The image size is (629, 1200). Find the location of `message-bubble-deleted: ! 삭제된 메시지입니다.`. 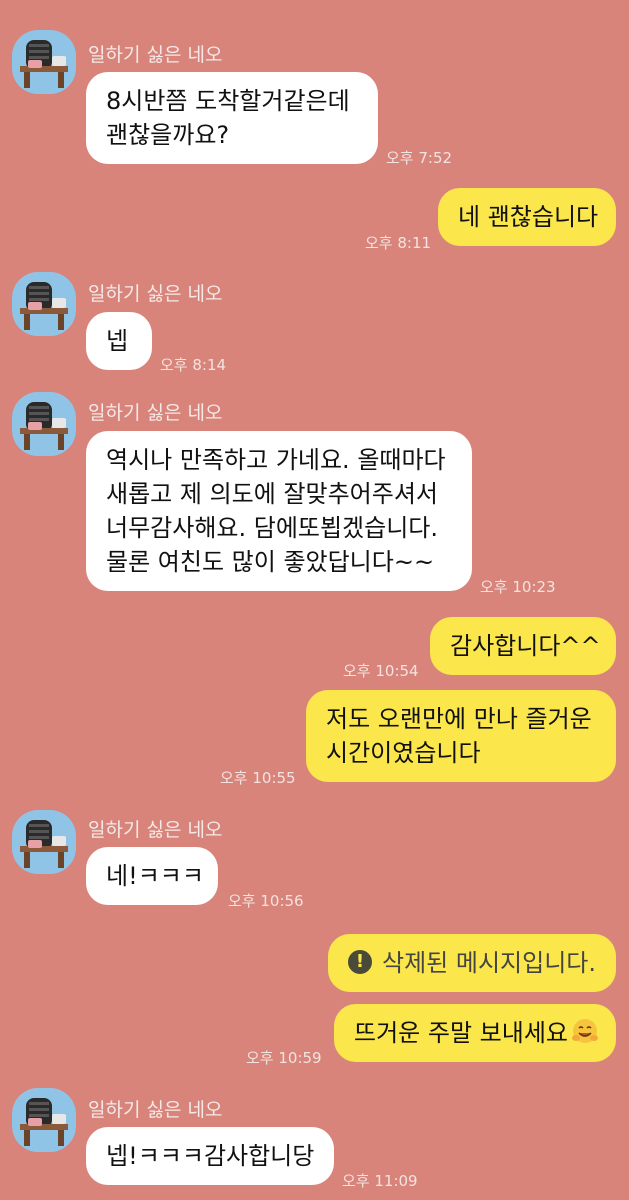

message-bubble-deleted: ! 삭제된 메시지입니다. is located at coordinates (472, 963).